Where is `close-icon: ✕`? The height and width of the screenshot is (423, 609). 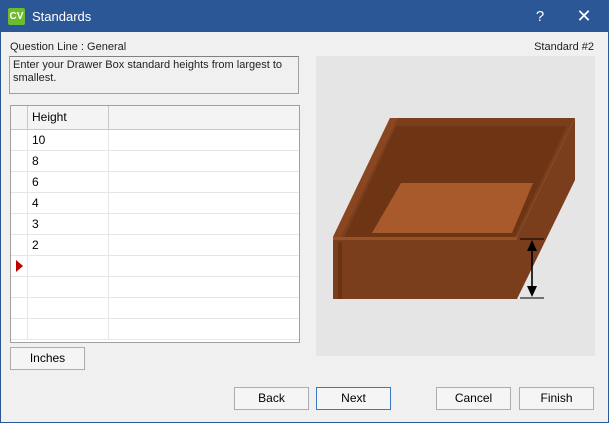 close-icon: ✕ is located at coordinates (584, 16).